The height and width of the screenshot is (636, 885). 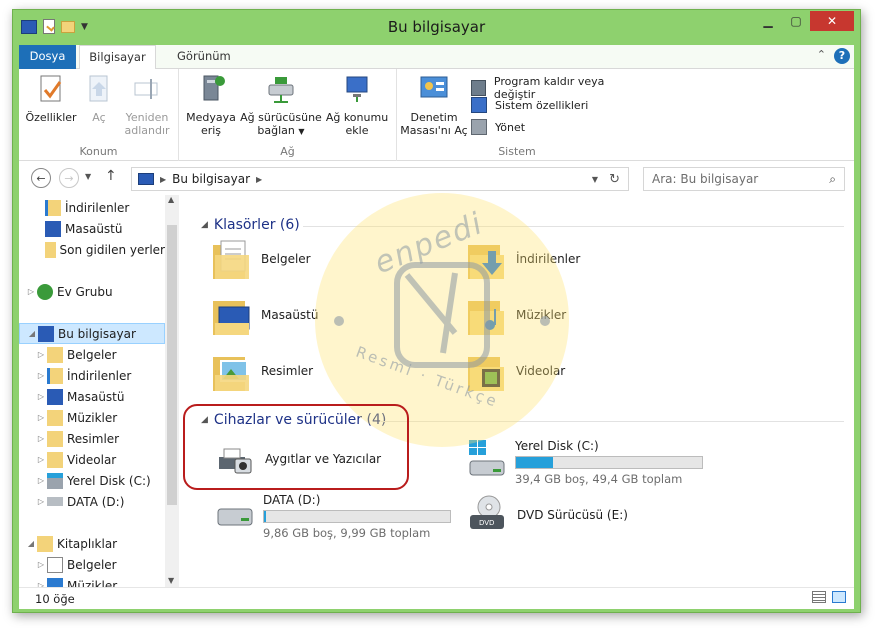 What do you see at coordinates (92, 581) in the screenshot?
I see `sidebar-item-library-music: ▷ Müzikler` at bounding box center [92, 581].